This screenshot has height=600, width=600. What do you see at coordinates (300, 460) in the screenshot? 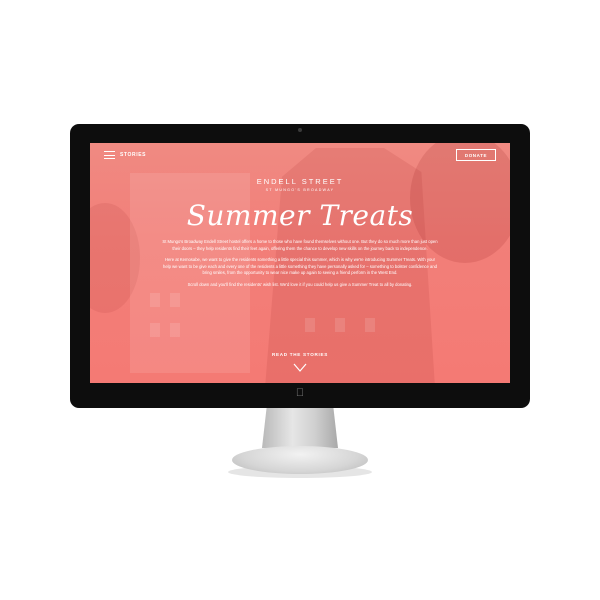
I see `monitor-stand-base` at bounding box center [300, 460].